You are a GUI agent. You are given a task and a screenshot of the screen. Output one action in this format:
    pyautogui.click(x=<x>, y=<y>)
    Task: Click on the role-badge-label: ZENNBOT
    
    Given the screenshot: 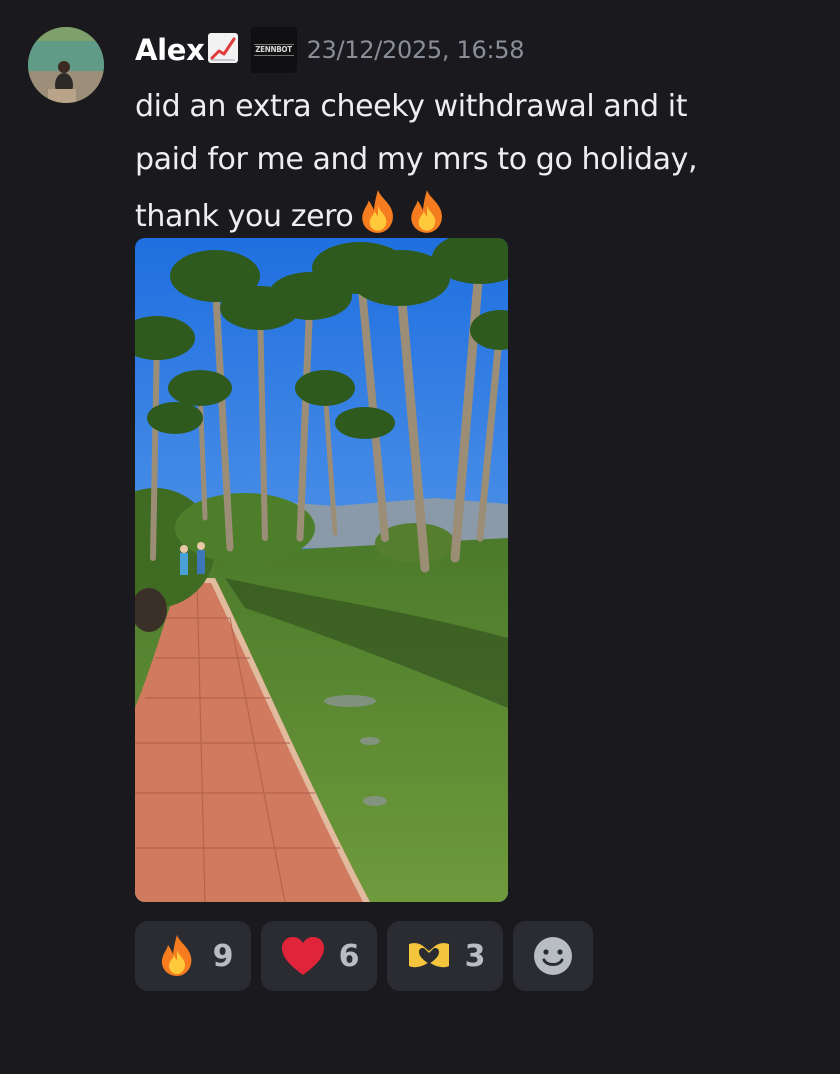 What is the action you would take?
    pyautogui.click(x=273, y=50)
    